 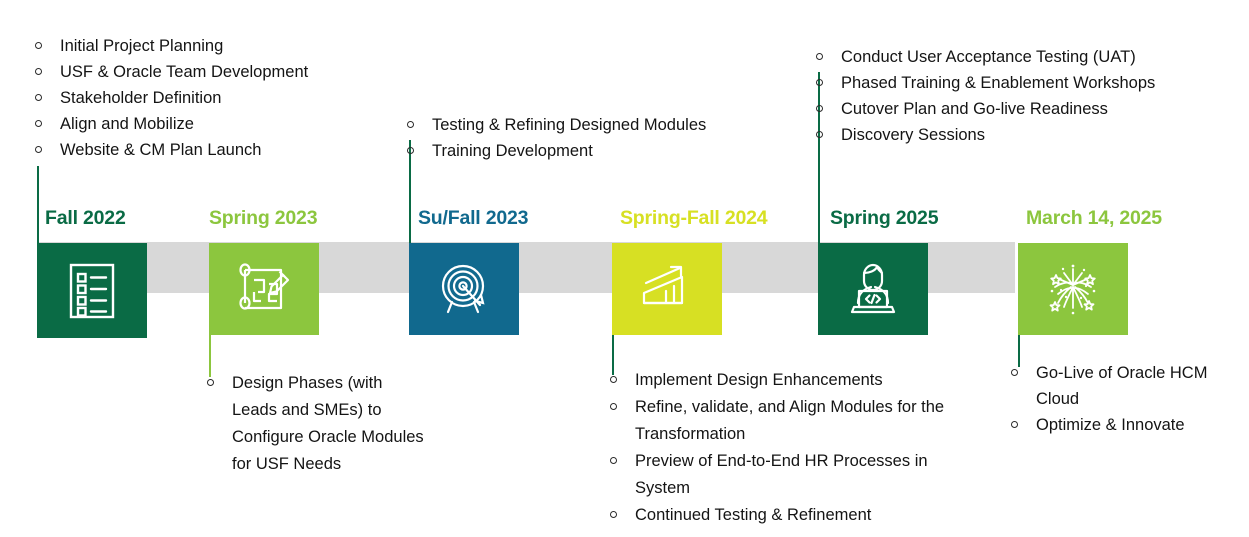 I want to click on milestone-icon-box-fall-2022, so click(x=92, y=290).